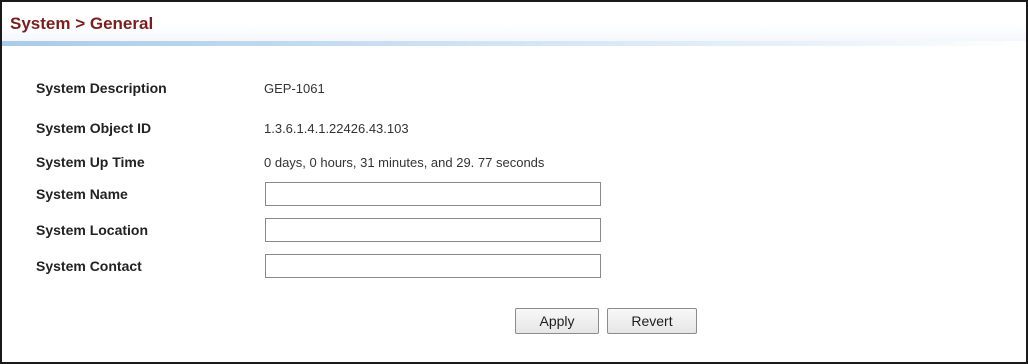  Describe the element at coordinates (486, 88) in the screenshot. I see `system-description-row: System Description GEP-1061` at that location.